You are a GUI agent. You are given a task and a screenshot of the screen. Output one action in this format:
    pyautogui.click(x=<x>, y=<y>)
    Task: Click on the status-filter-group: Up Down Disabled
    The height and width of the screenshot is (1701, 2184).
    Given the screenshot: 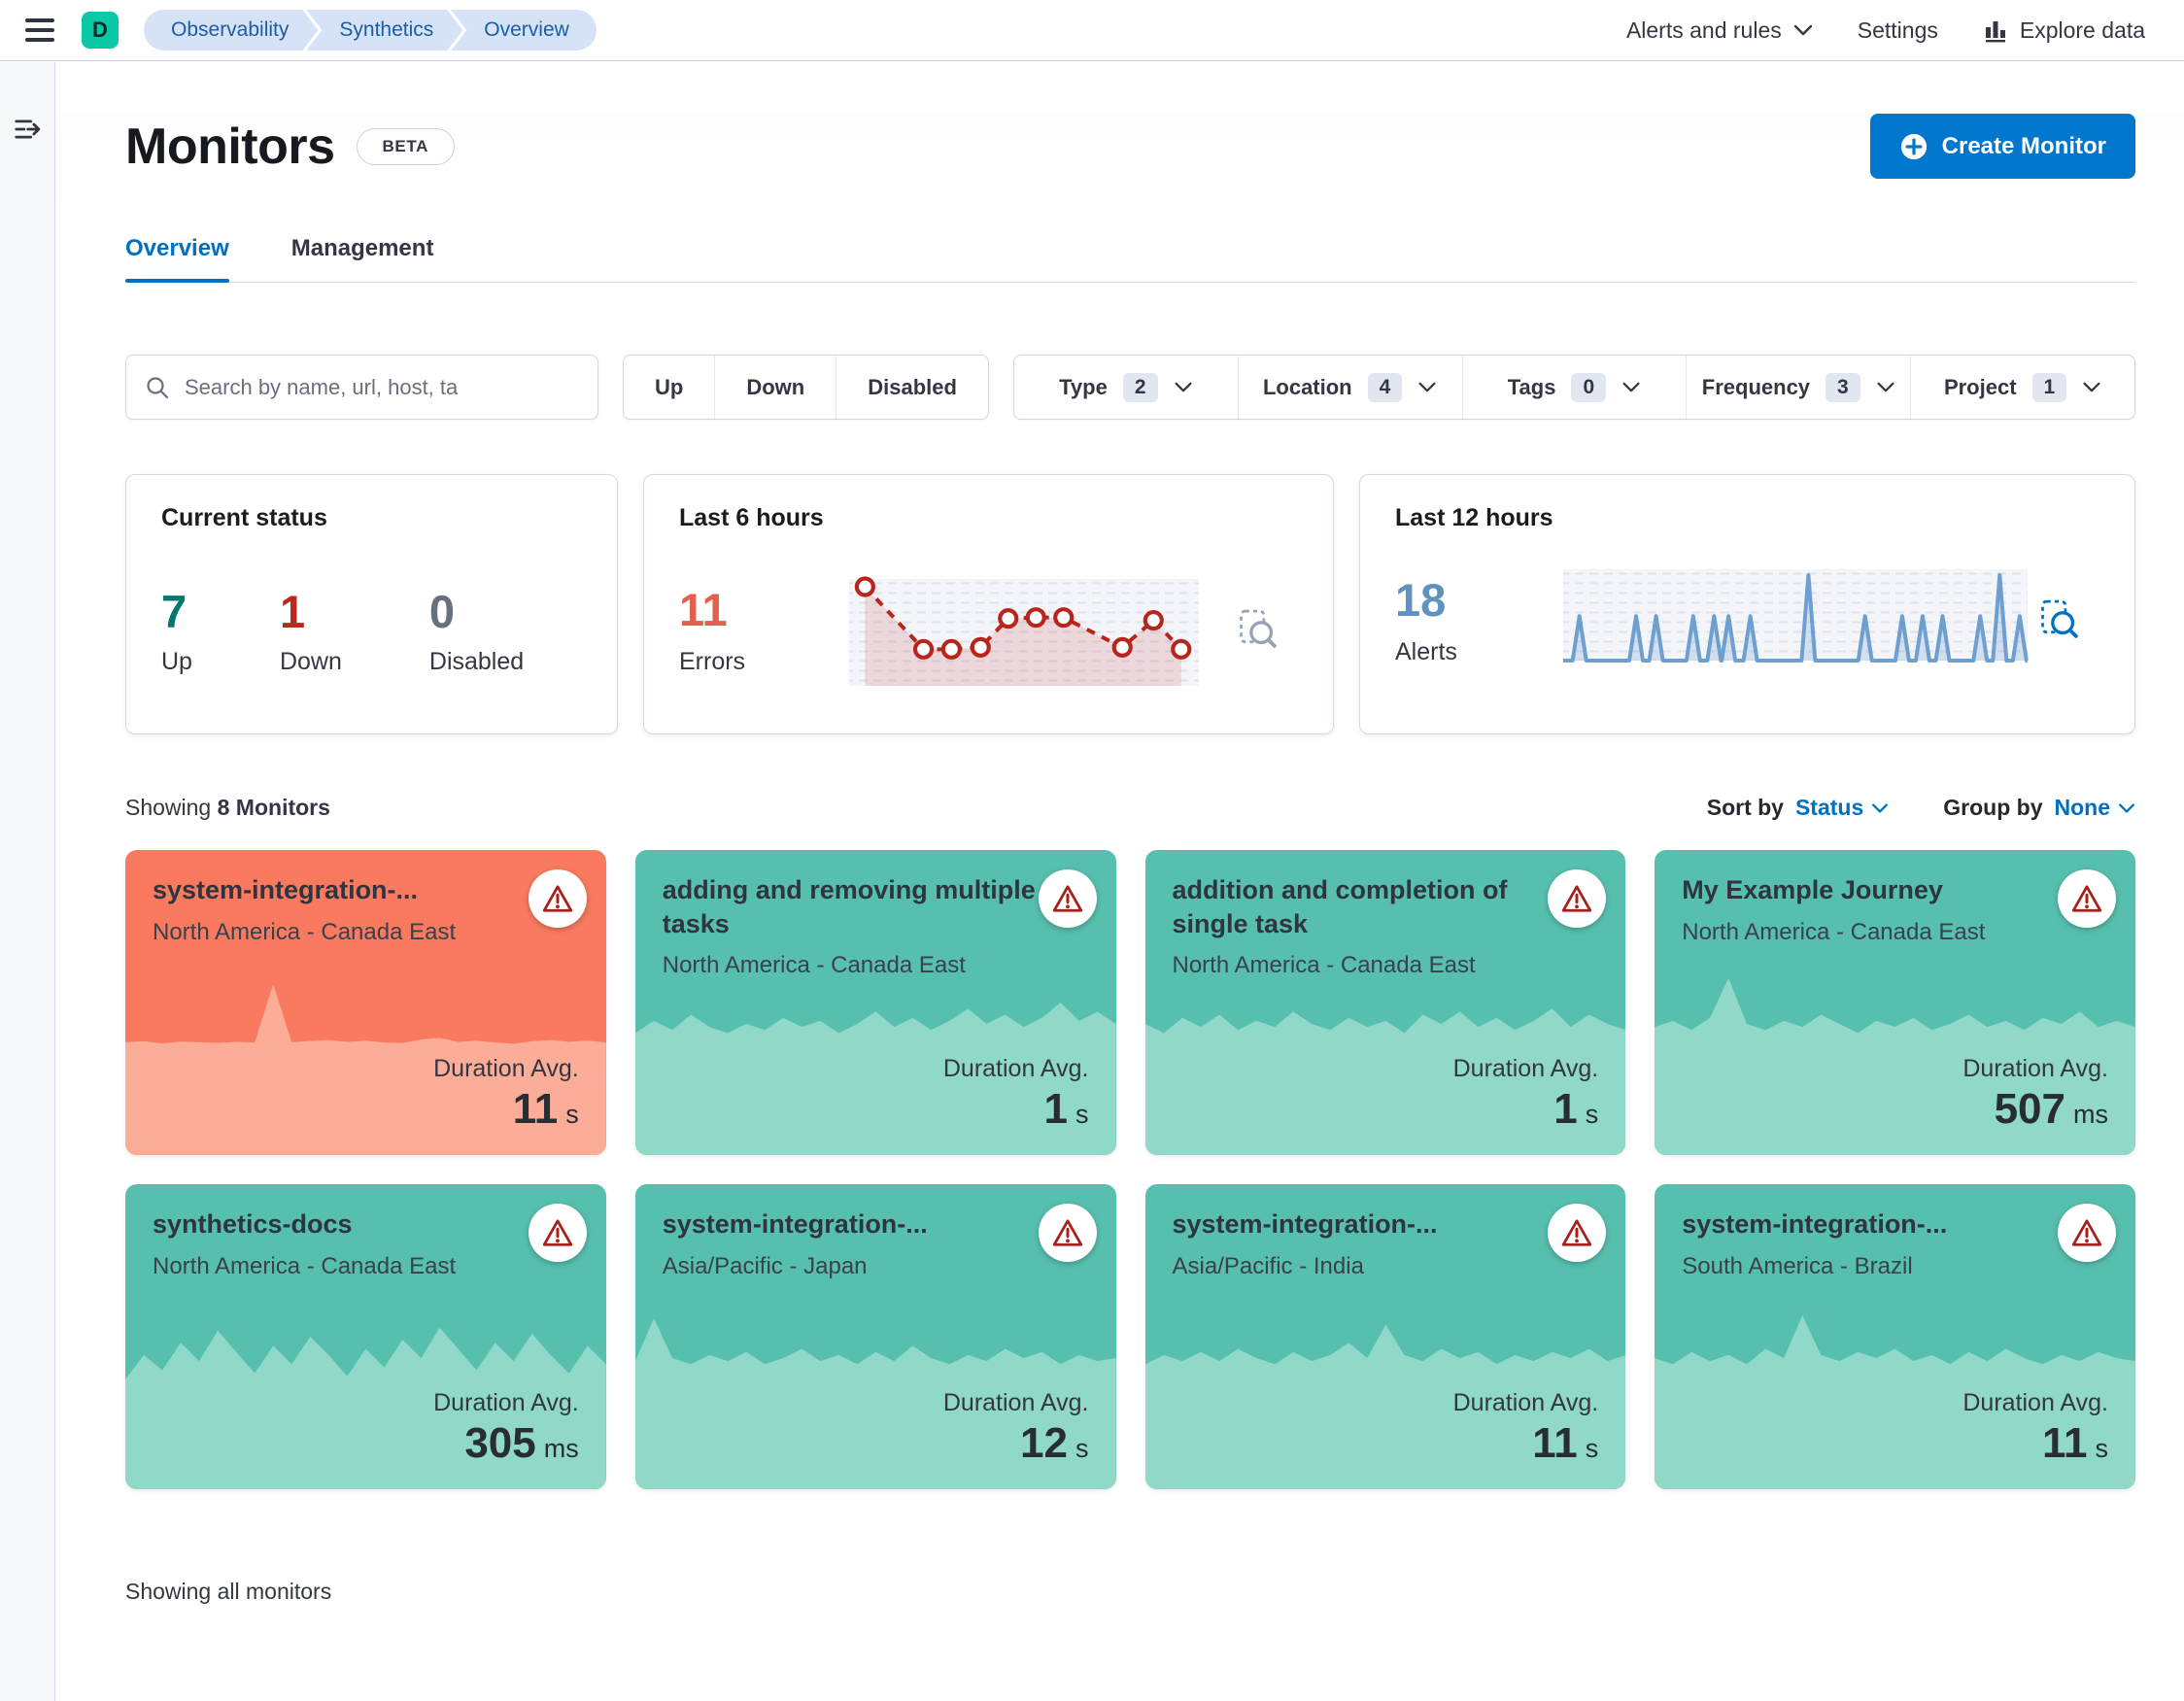 What is the action you would take?
    pyautogui.click(x=806, y=387)
    